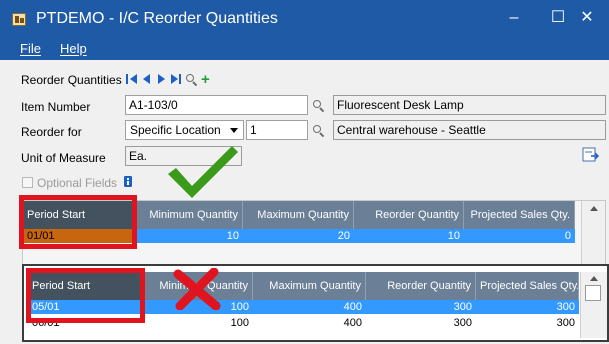  What do you see at coordinates (587, 19) in the screenshot?
I see `close-button: ✕` at bounding box center [587, 19].